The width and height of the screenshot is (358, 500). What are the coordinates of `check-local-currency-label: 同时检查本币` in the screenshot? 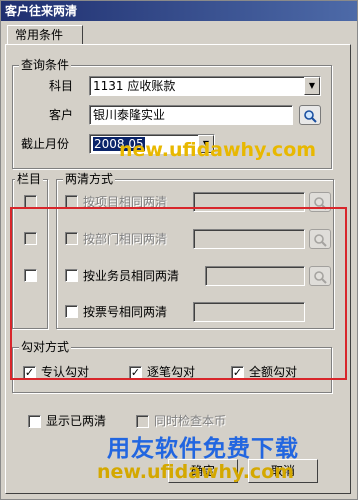 It's located at (190, 421).